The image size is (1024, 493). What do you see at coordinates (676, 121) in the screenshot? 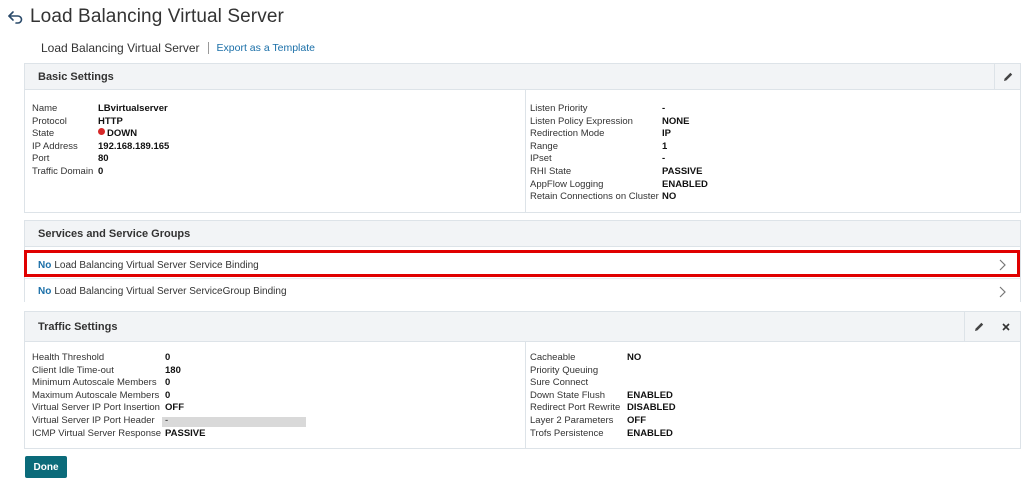
I see `property-value: NONE` at bounding box center [676, 121].